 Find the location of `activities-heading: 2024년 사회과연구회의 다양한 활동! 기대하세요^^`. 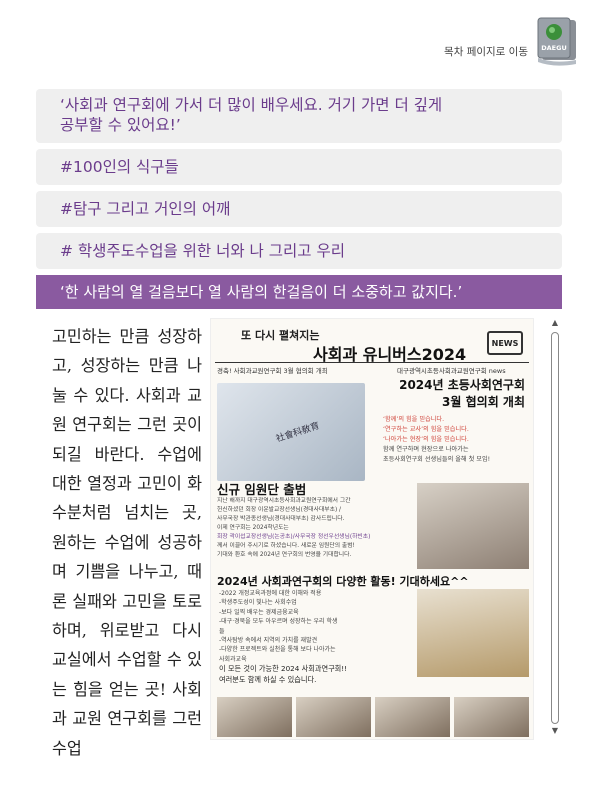

activities-heading: 2024년 사회과연구회의 다양한 활동! 기대하세요^^ is located at coordinates (343, 581).